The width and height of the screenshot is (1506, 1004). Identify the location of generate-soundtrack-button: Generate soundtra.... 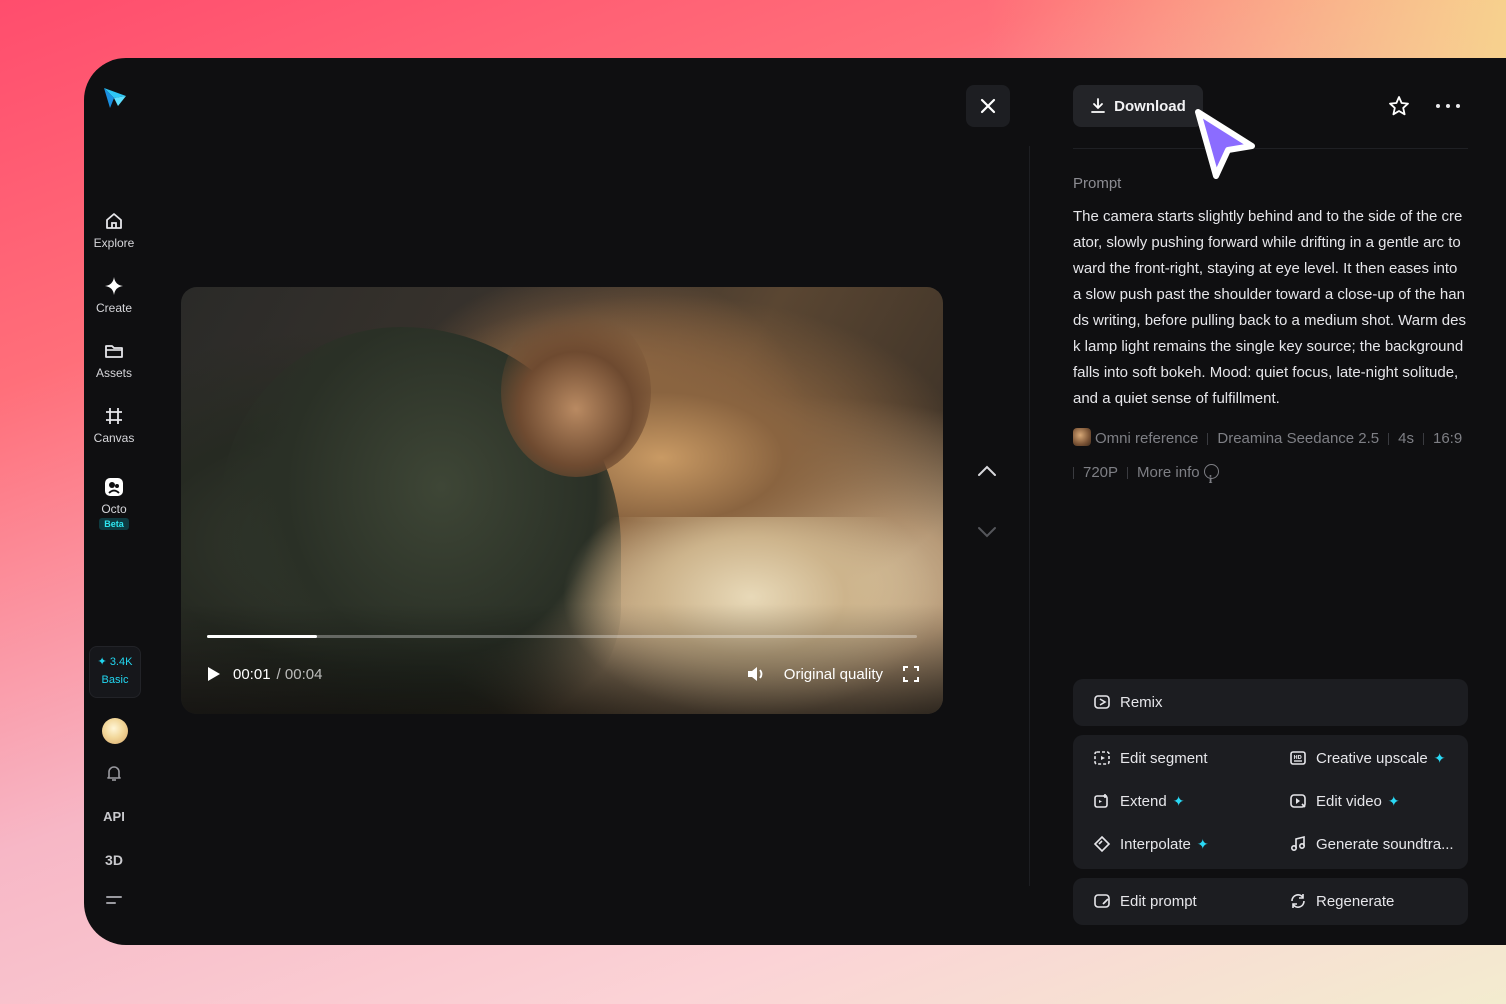
(1371, 844).